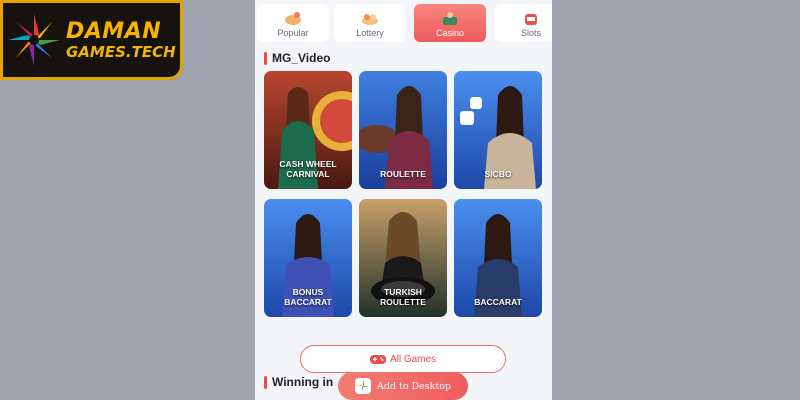 The width and height of the screenshot is (800, 400). Describe the element at coordinates (413, 359) in the screenshot. I see `all-games-label: All Games` at that location.